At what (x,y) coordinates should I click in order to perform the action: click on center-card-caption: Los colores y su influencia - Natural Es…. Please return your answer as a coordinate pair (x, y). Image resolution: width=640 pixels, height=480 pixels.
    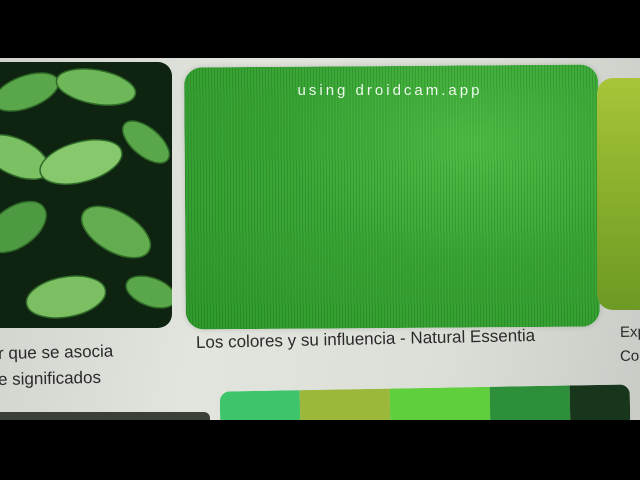
    Looking at the image, I should click on (366, 339).